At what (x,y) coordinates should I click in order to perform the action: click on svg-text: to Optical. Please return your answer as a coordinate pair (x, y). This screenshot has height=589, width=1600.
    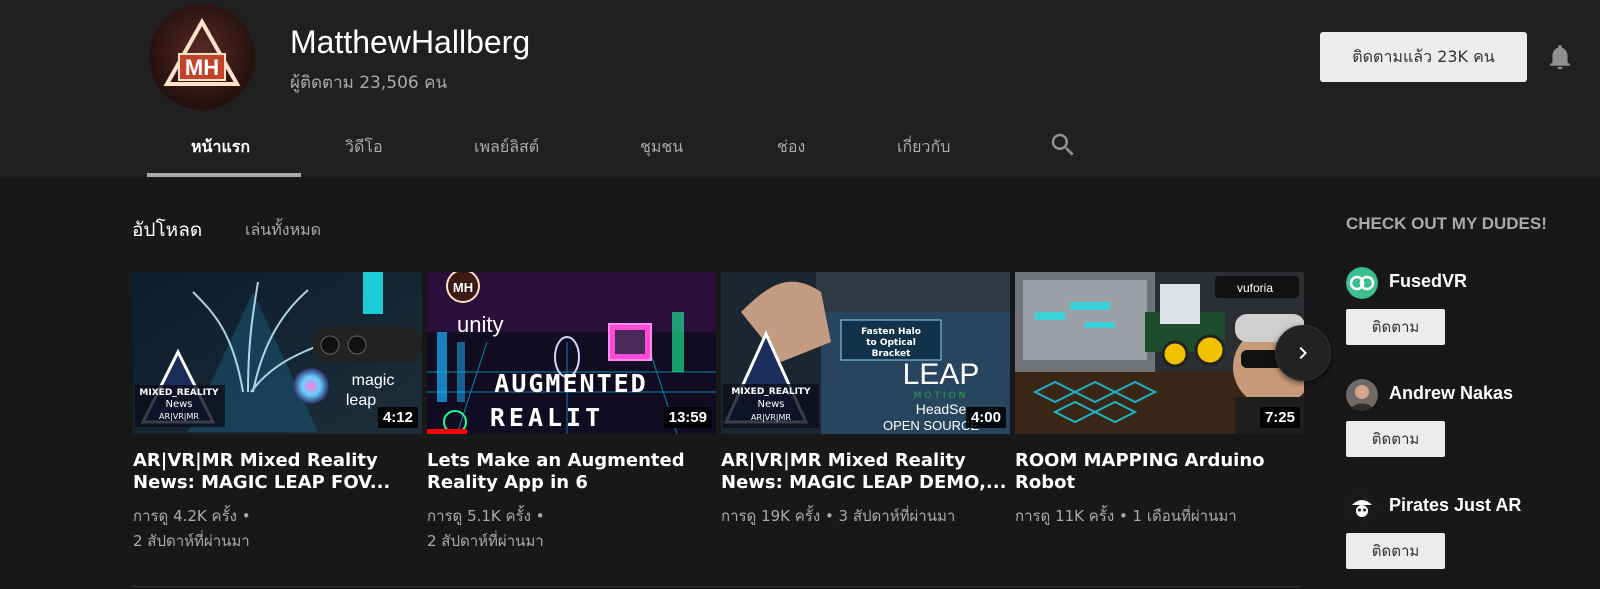
    Looking at the image, I should click on (891, 343).